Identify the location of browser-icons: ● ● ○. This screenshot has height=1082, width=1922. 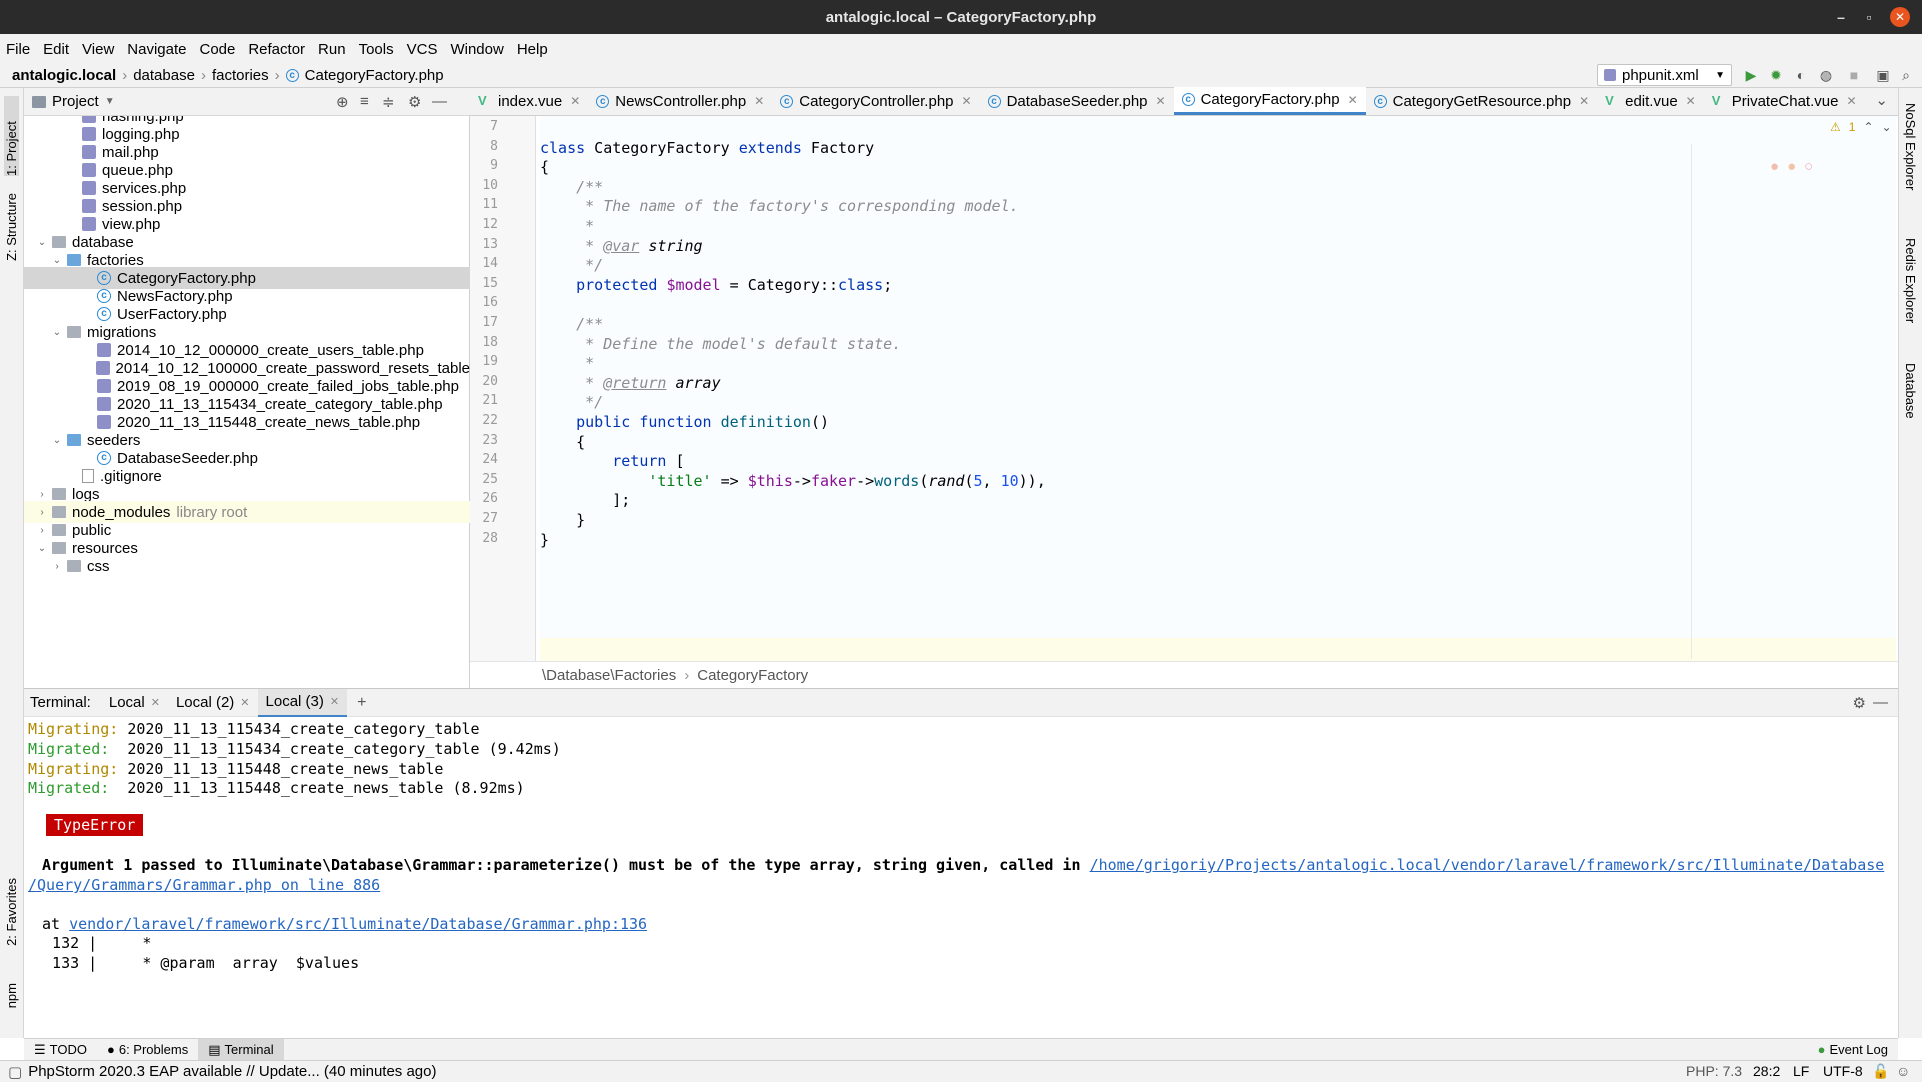
(1791, 166).